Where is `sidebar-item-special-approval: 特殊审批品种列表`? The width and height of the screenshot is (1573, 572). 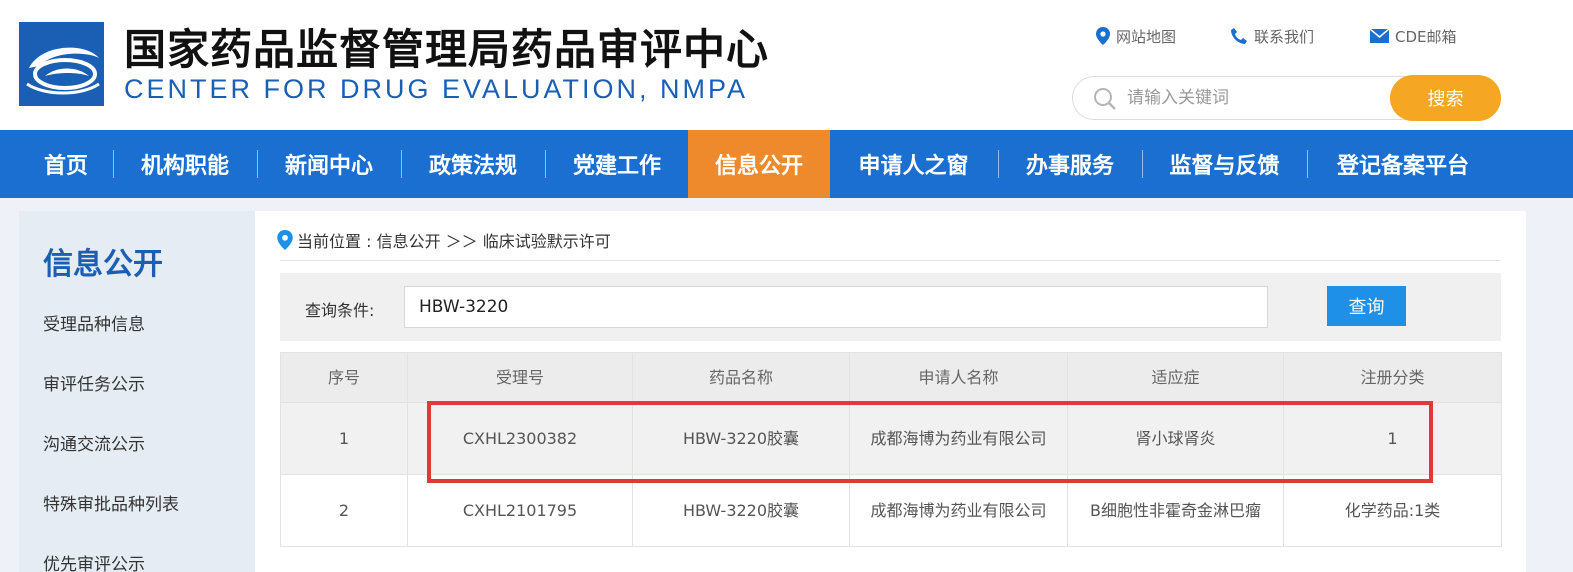 sidebar-item-special-approval: 特殊审批品种列表 is located at coordinates (111, 502).